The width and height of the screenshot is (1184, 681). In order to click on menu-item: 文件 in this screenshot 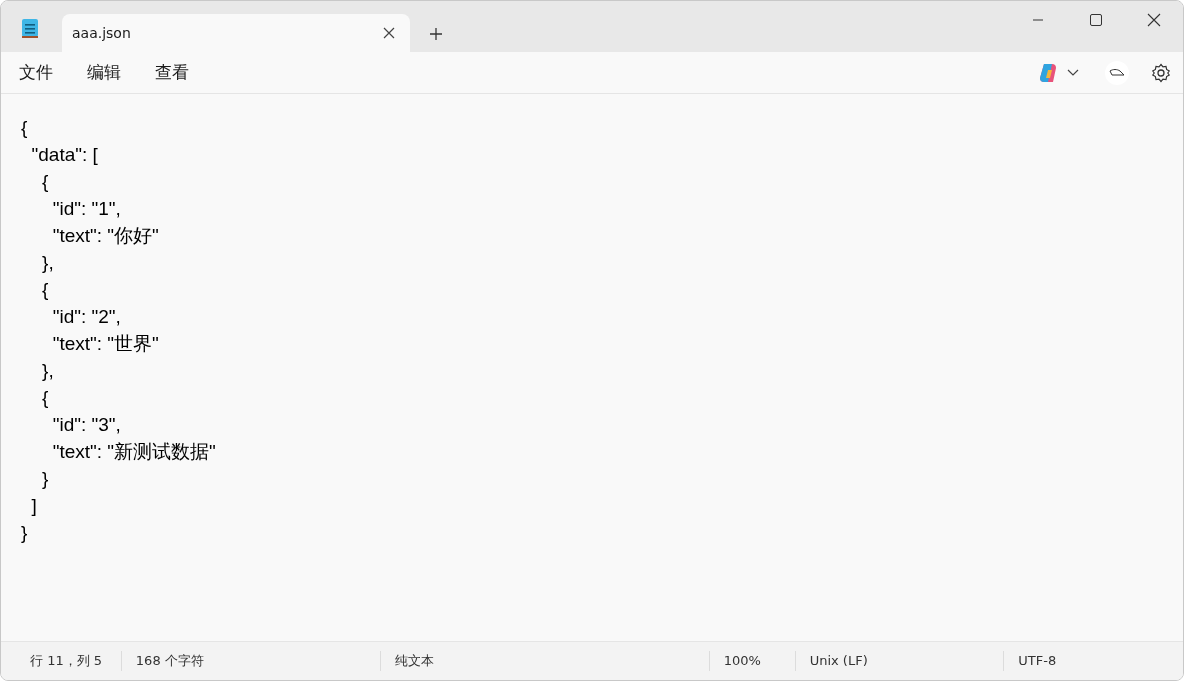, I will do `click(36, 72)`.